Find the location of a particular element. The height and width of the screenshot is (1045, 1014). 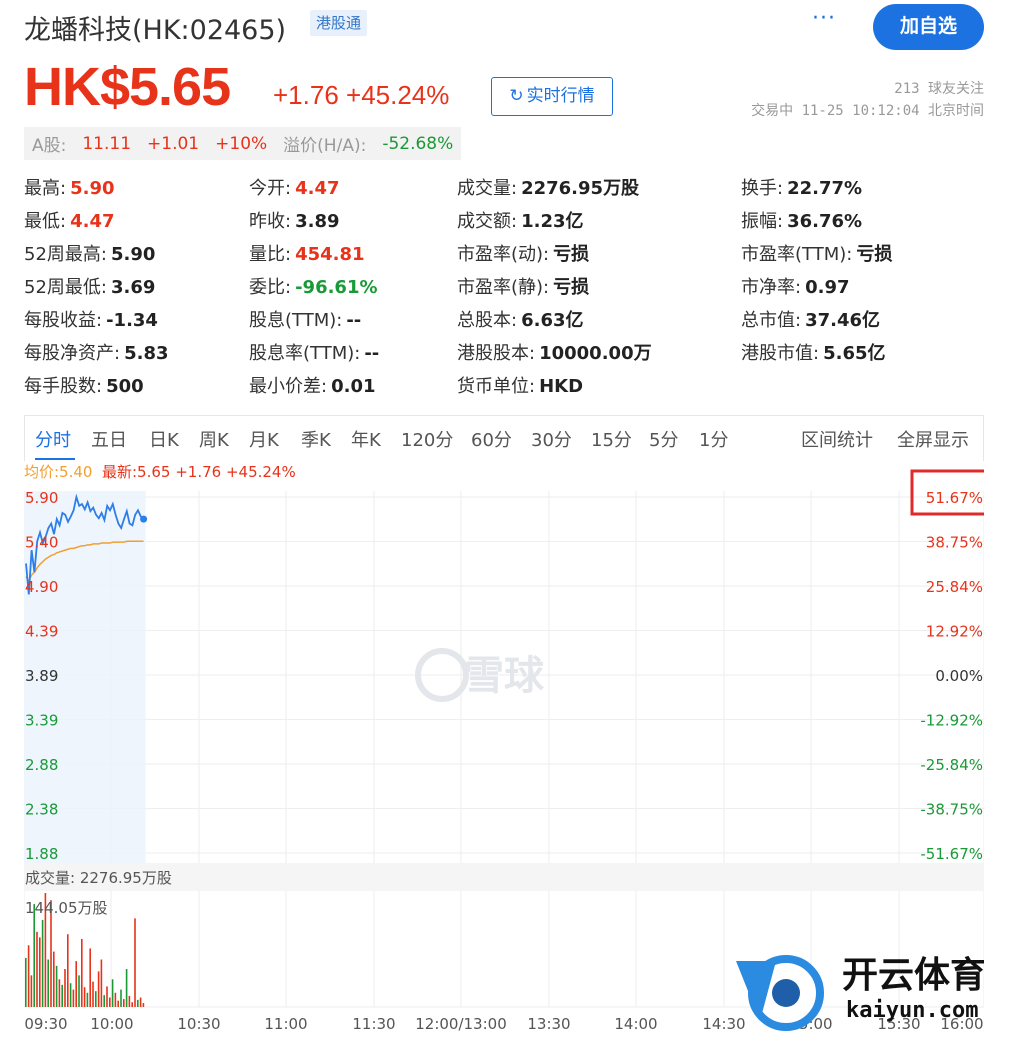

add-to-watchlist-button: 加自选 is located at coordinates (928, 27).